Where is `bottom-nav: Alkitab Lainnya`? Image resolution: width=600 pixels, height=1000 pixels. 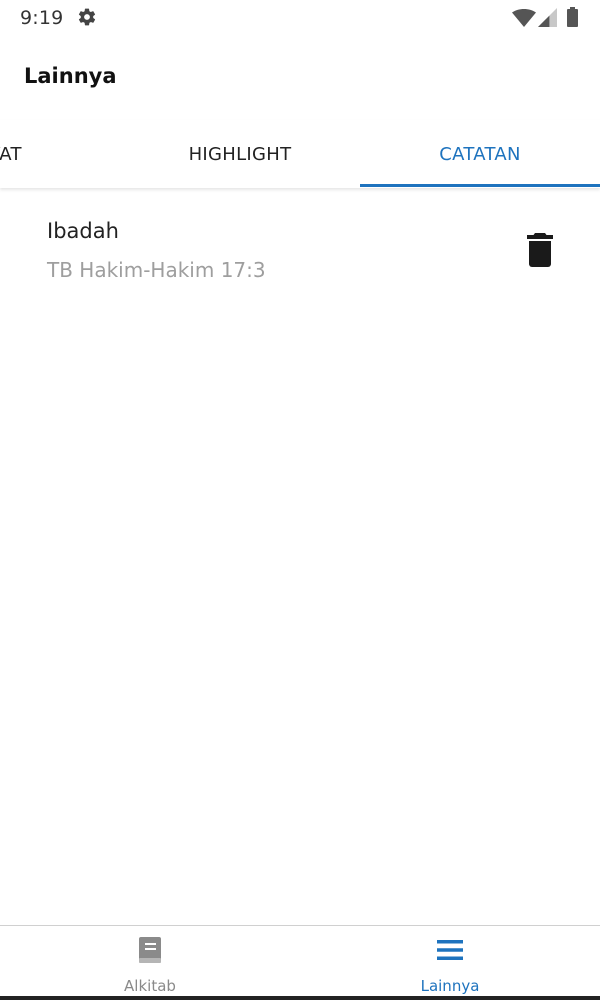 bottom-nav: Alkitab Lainnya is located at coordinates (300, 962).